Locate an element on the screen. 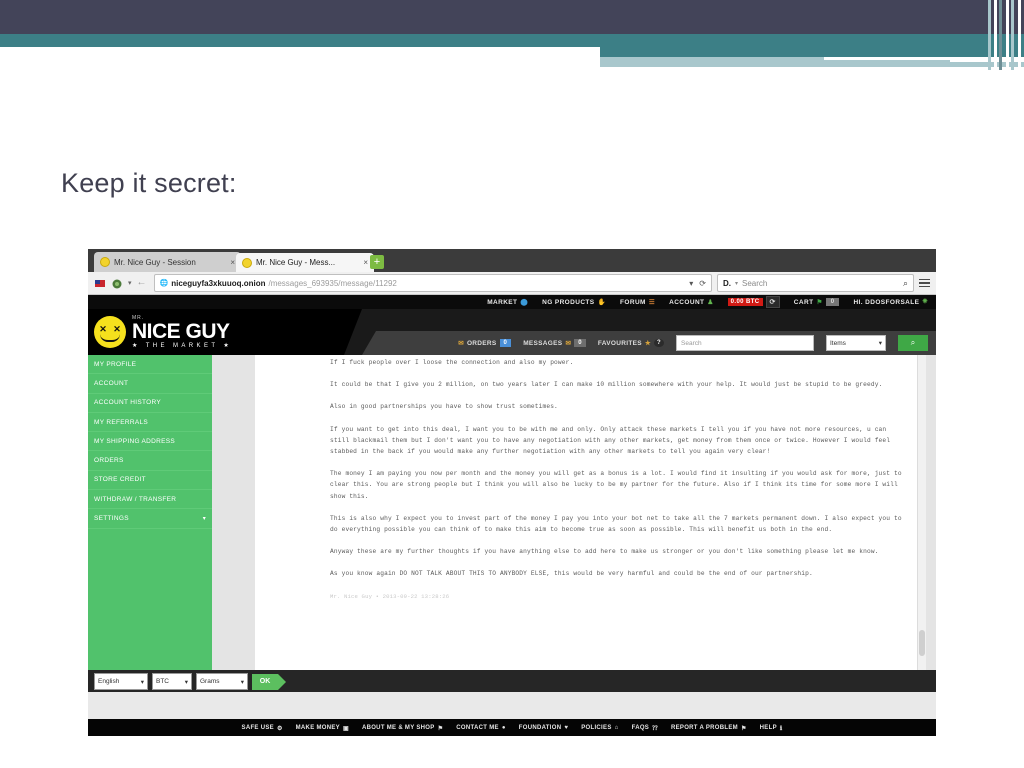 The width and height of the screenshot is (1024, 768). currency-value: BTC is located at coordinates (162, 681).